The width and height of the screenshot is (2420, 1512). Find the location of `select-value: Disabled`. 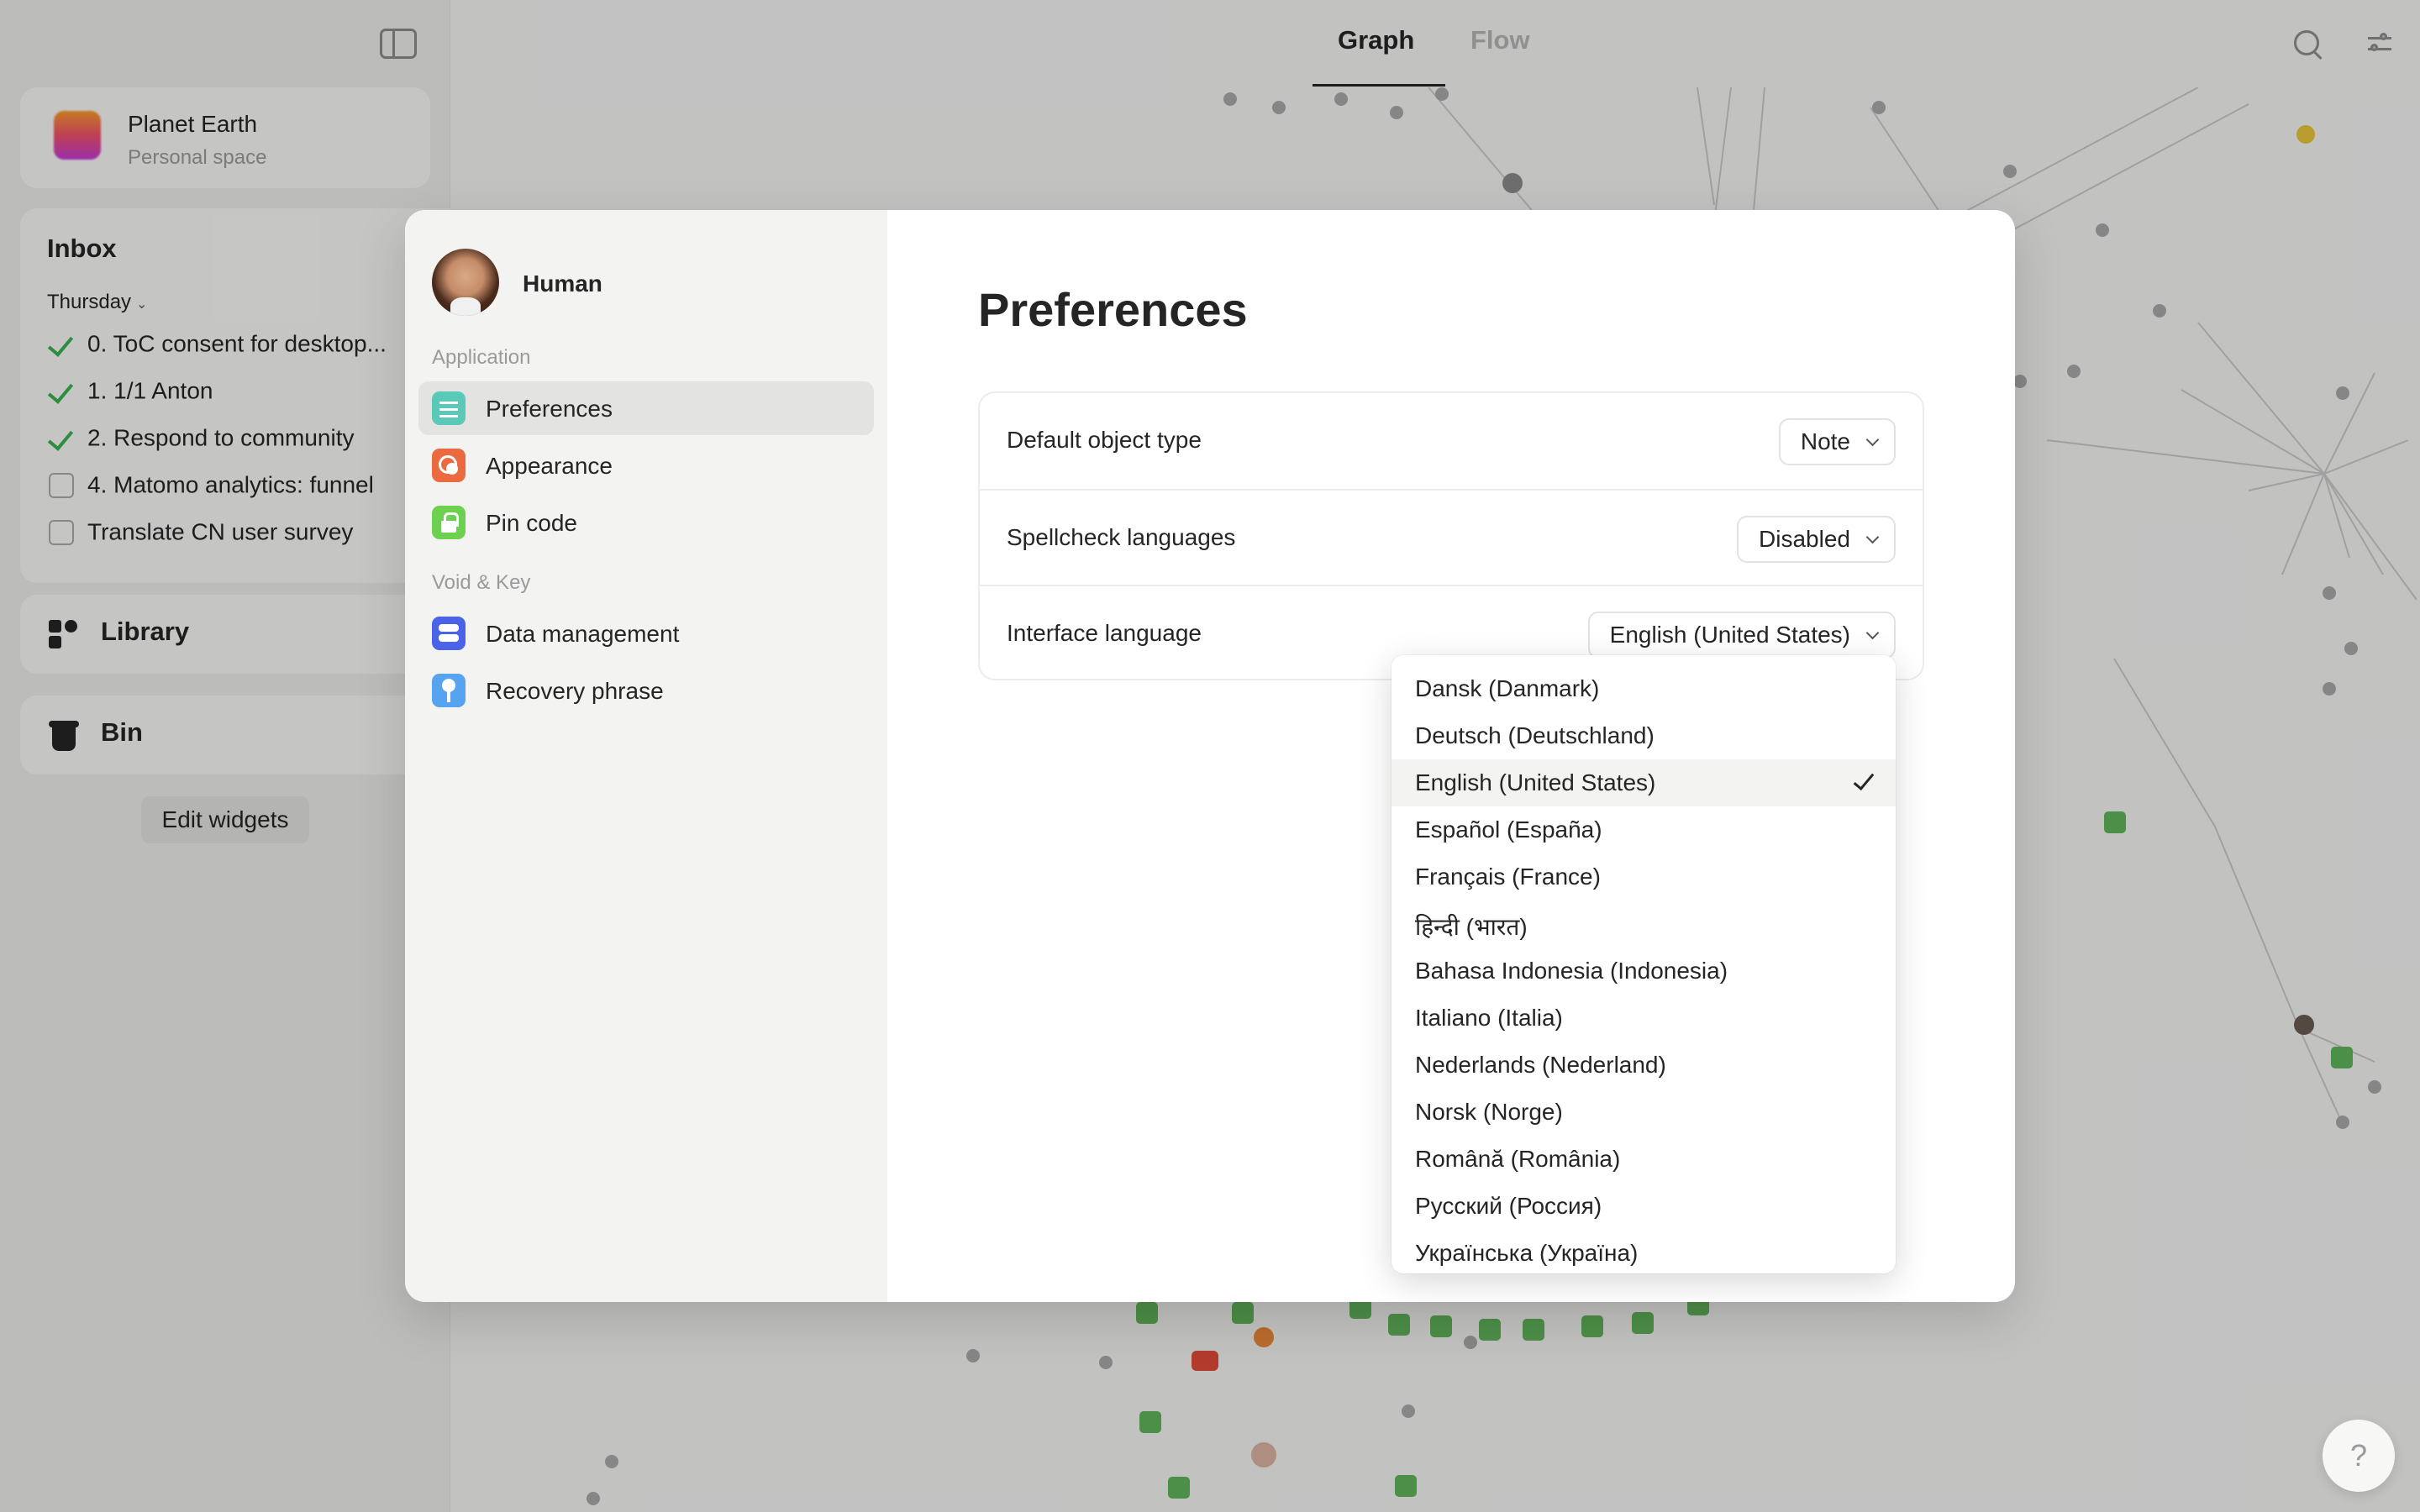

select-value: Disabled is located at coordinates (1804, 539).